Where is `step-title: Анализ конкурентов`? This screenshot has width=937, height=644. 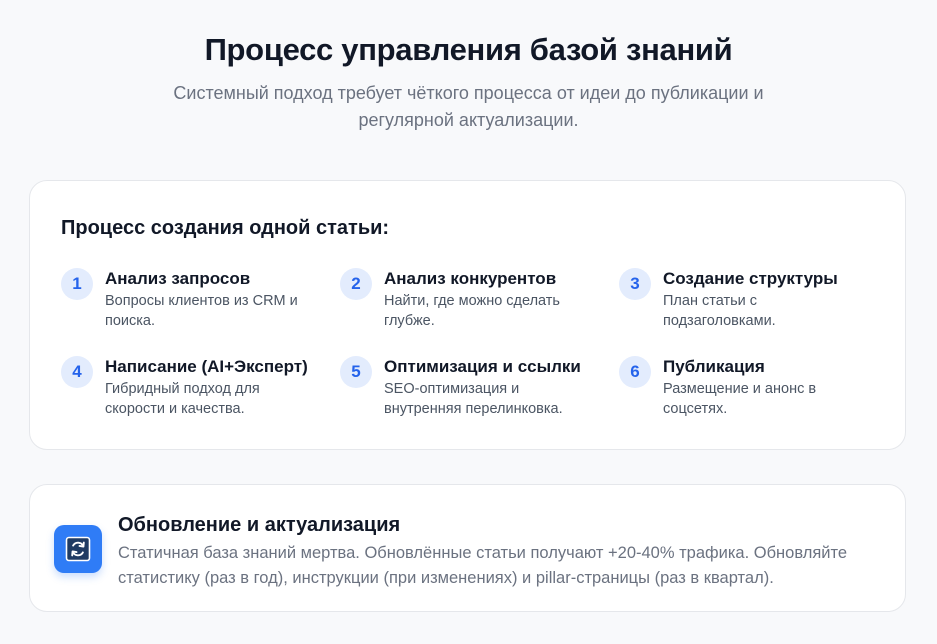 step-title: Анализ конкурентов is located at coordinates (470, 278).